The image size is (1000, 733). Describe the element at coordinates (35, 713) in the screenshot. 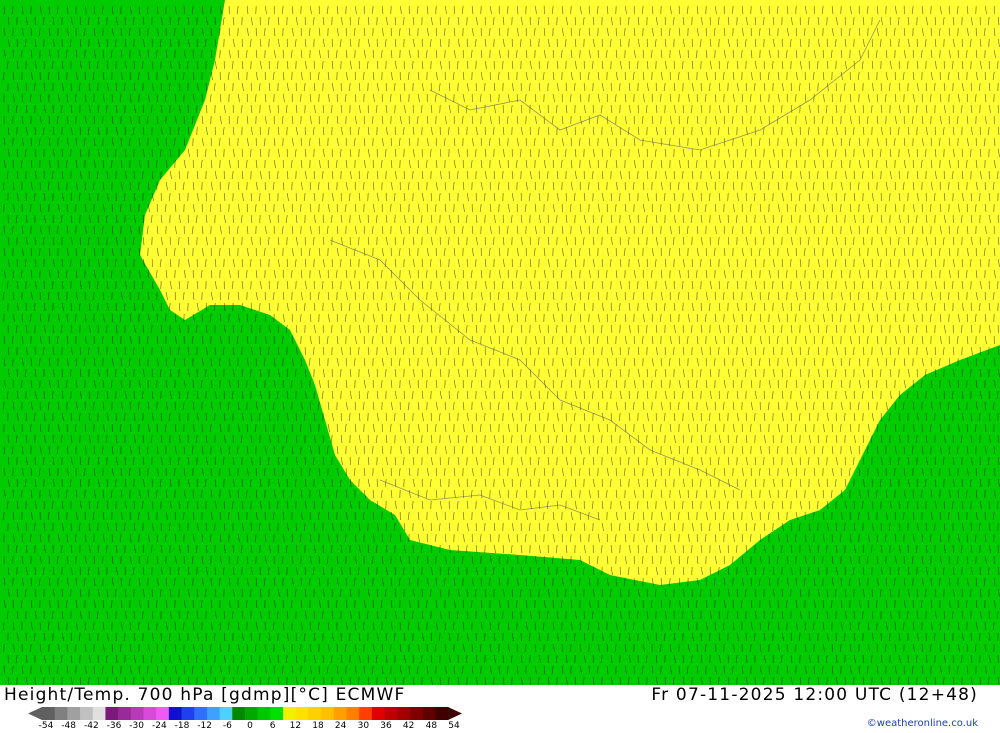

I see `colorbar-low-arrow` at that location.